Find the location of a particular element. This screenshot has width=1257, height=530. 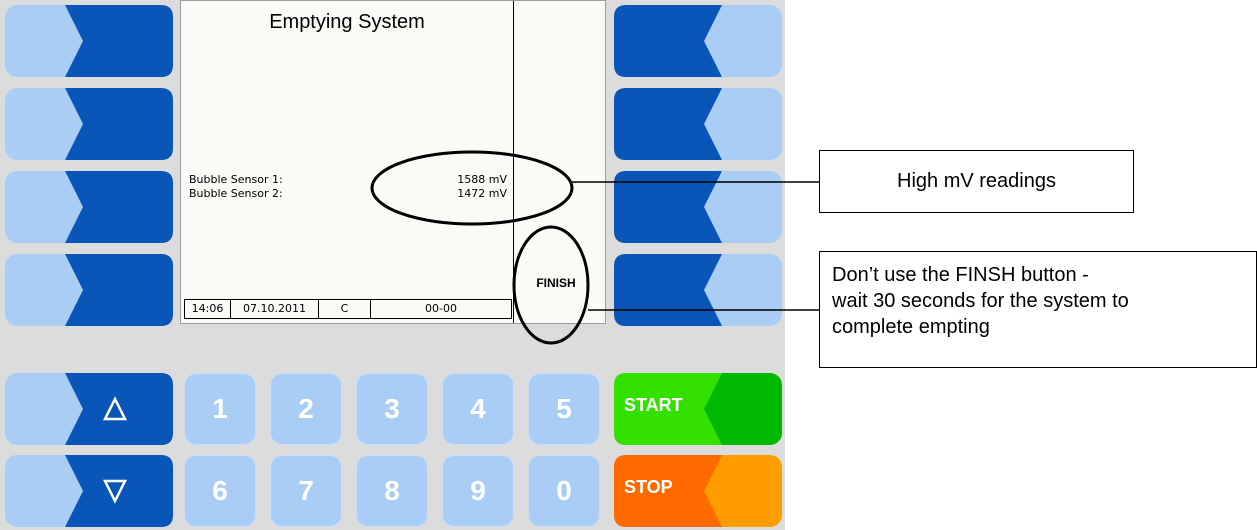

arrow-down-key is located at coordinates (89, 491).